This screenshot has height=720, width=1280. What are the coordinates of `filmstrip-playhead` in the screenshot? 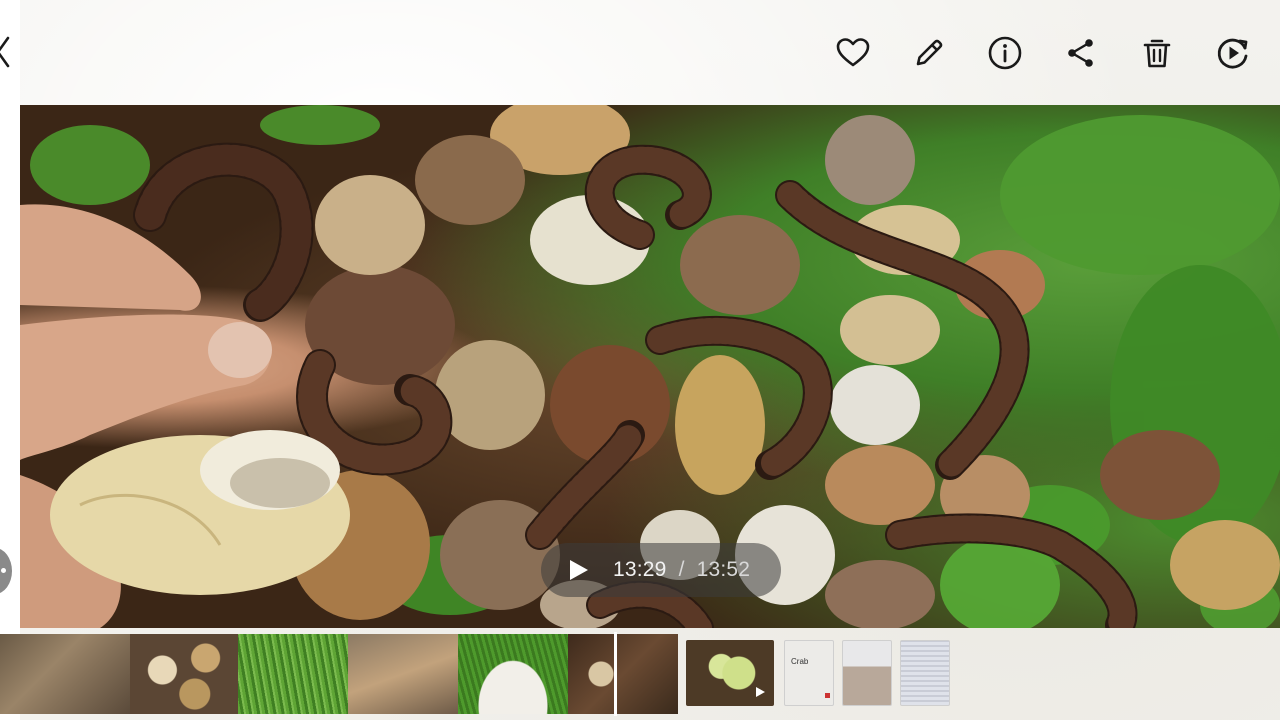 It's located at (615, 674).